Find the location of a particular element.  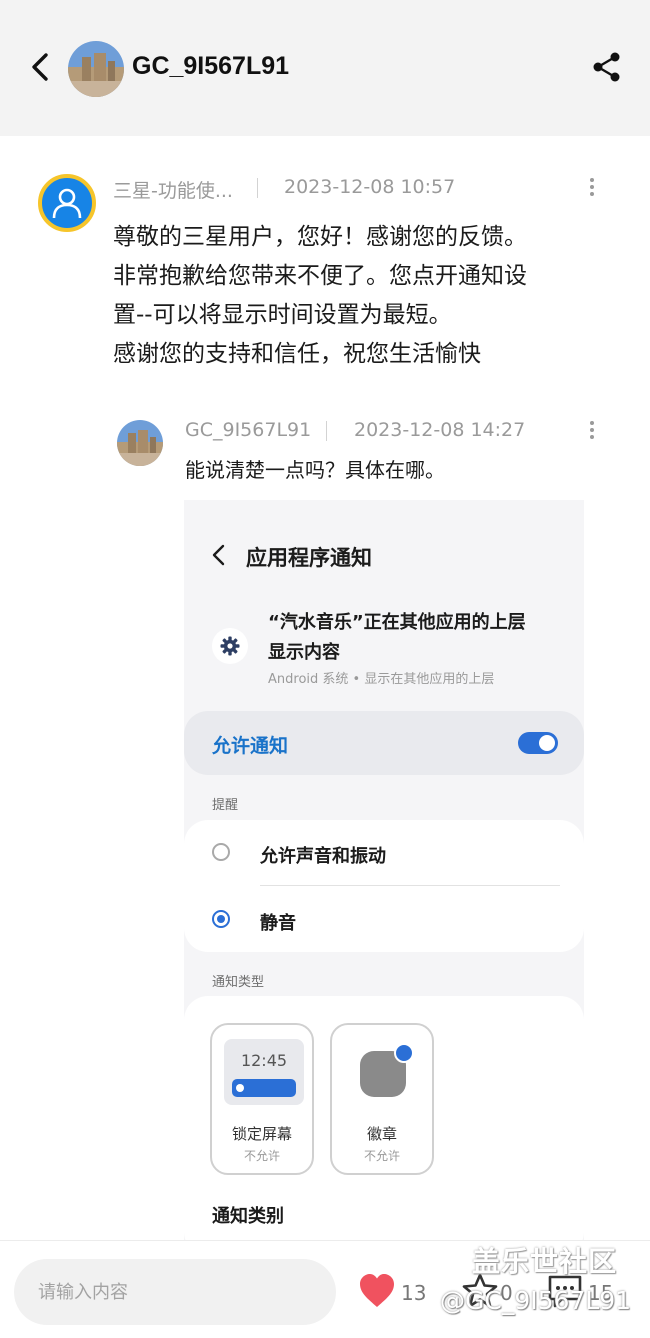

app-title-line: 显示内容 is located at coordinates (304, 652).